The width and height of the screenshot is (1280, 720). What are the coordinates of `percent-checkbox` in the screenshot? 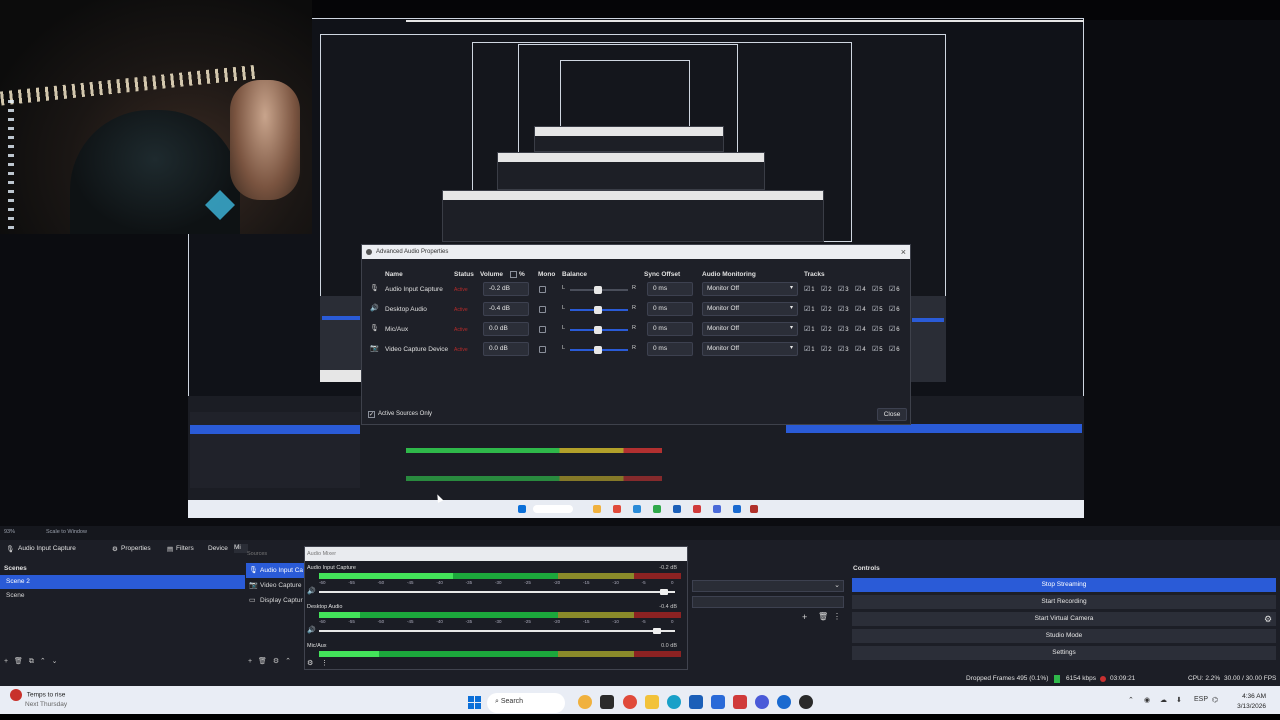 It's located at (513, 274).